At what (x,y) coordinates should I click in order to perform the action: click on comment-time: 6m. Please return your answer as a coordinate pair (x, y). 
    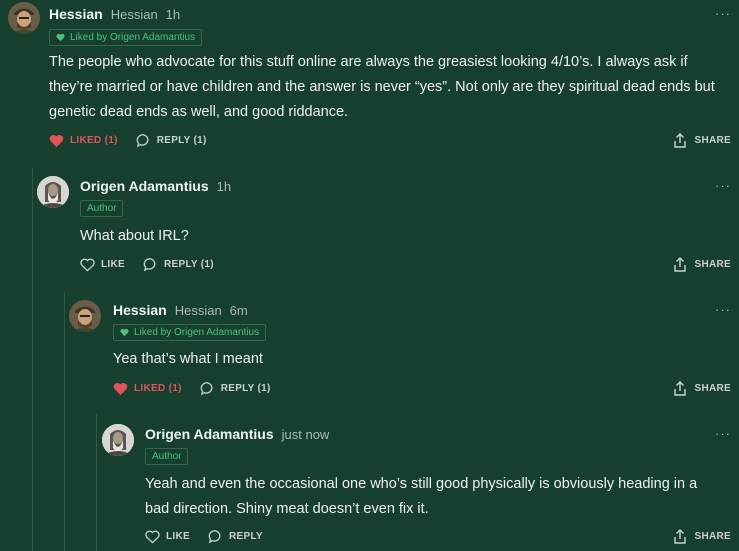
    Looking at the image, I should click on (239, 310).